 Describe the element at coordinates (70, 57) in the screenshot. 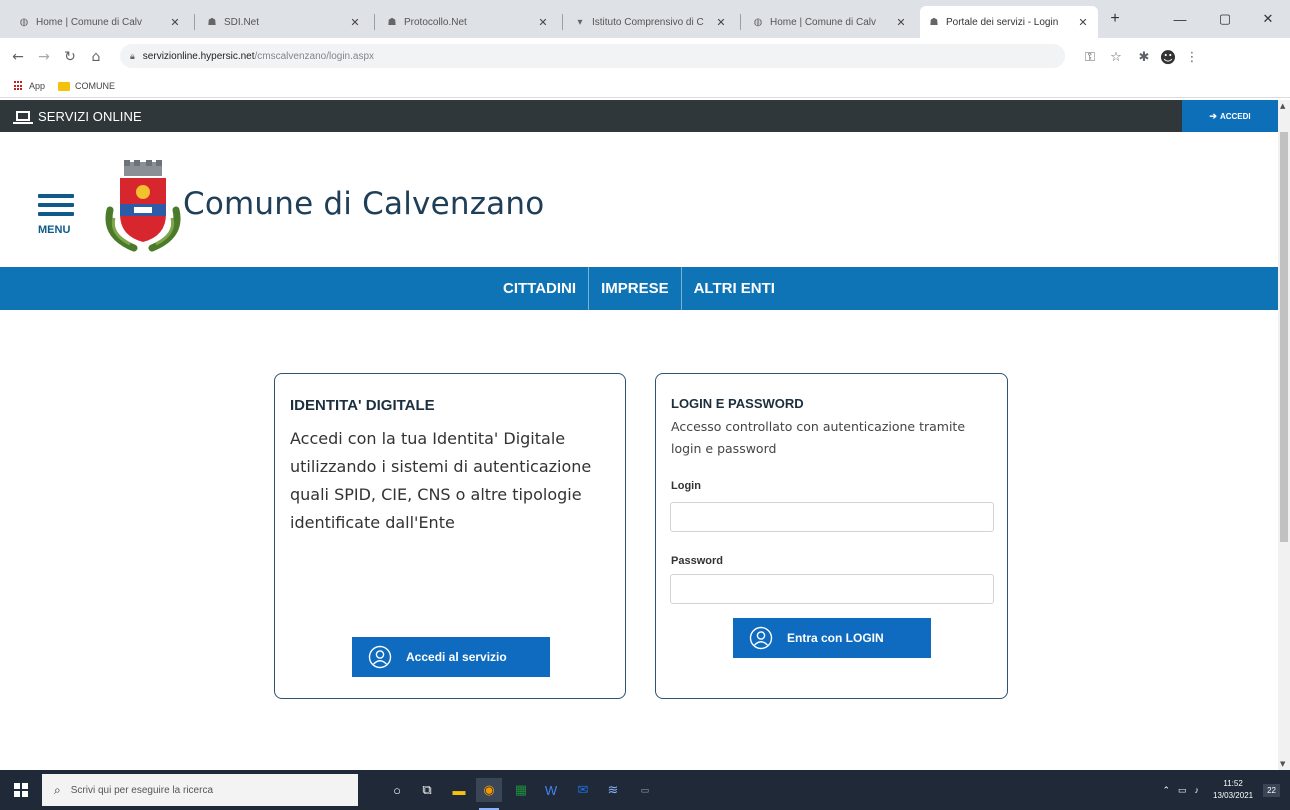

I see `reload-icon: ↻` at that location.